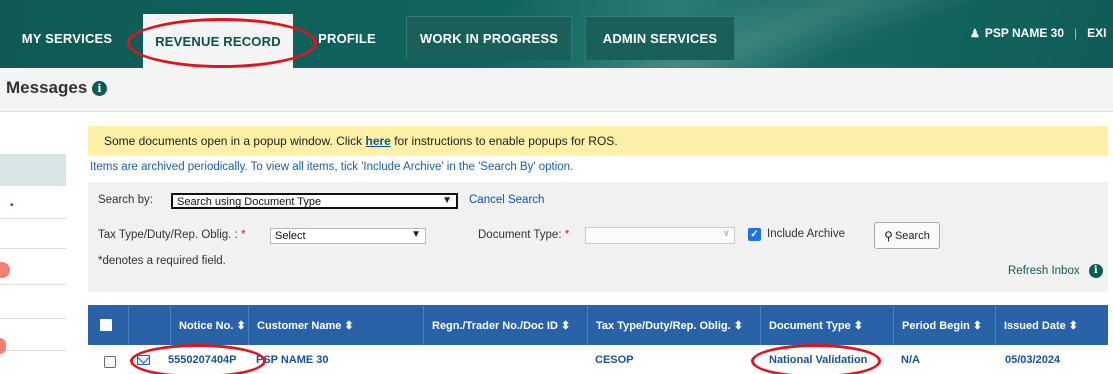  Describe the element at coordinates (348, 236) in the screenshot. I see `tax-type-select: Select ▼` at that location.